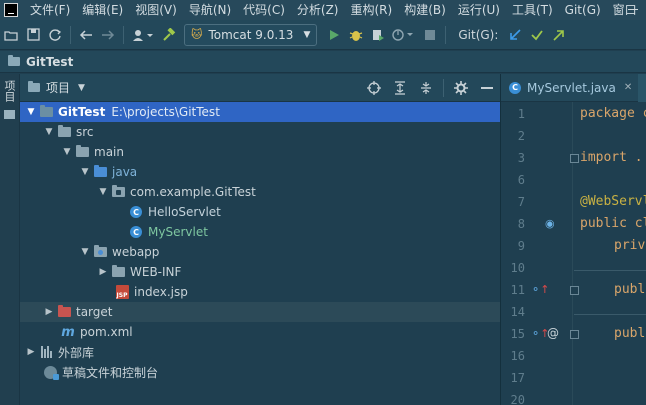 The image size is (646, 405). Describe the element at coordinates (515, 35) in the screenshot. I see `git-update-icon` at that location.